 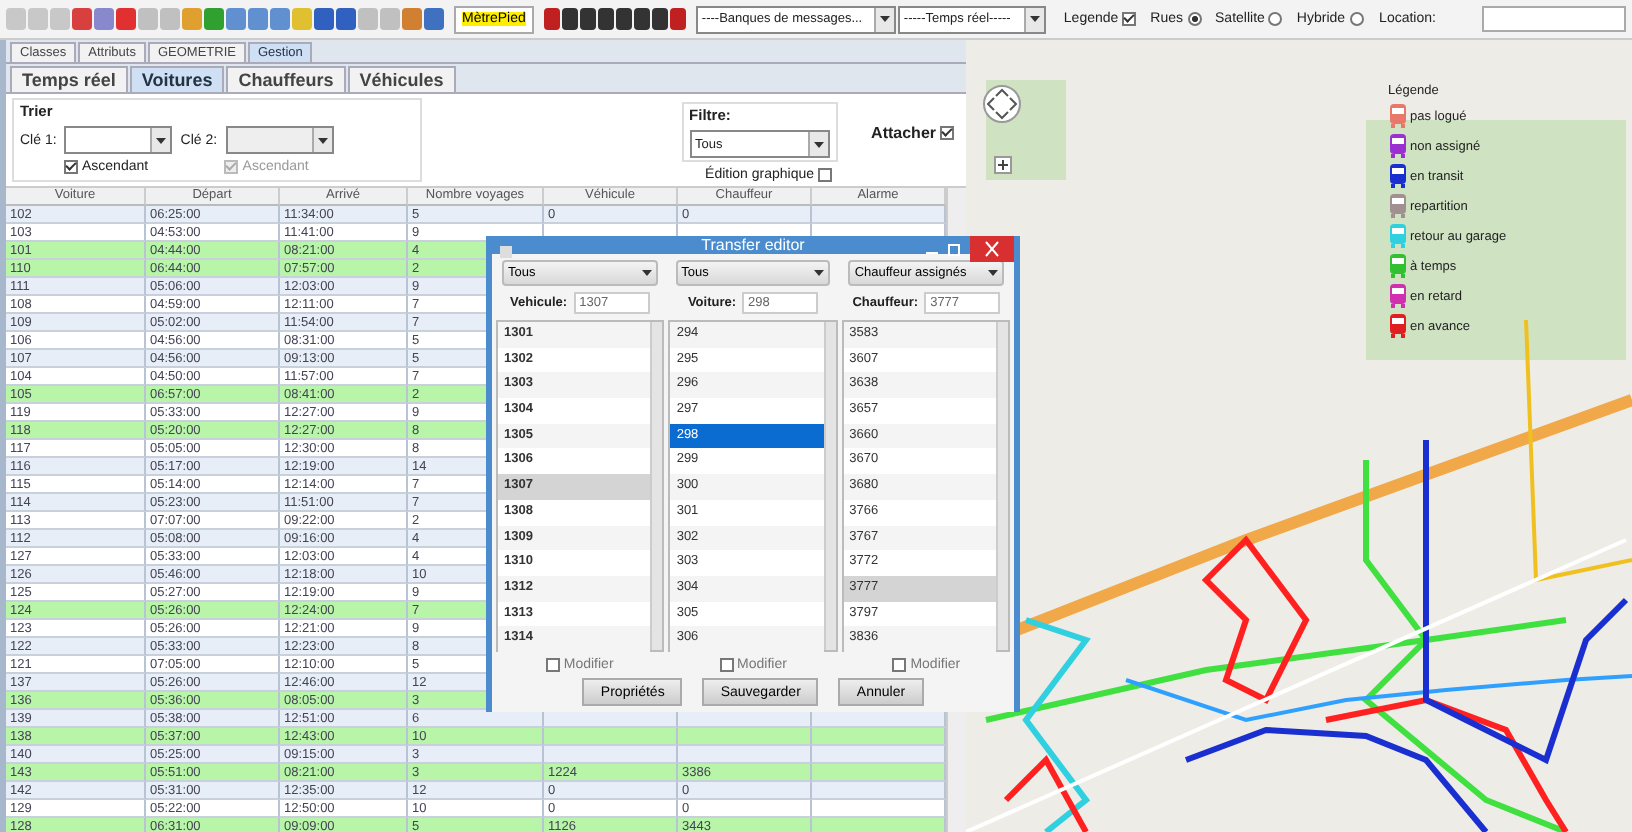 What do you see at coordinates (1002, 104) in the screenshot?
I see `pan-control-icon` at bounding box center [1002, 104].